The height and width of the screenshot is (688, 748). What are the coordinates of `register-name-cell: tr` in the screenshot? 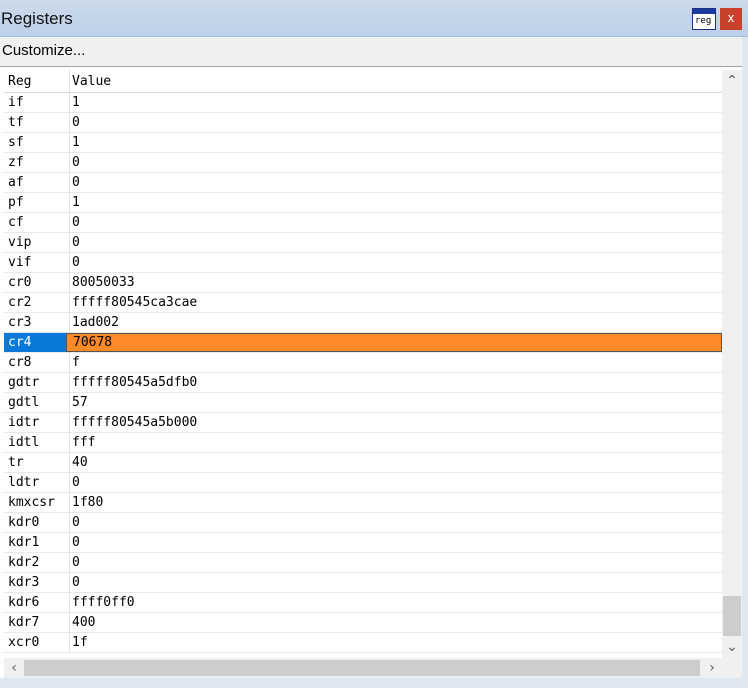 It's located at (37, 462).